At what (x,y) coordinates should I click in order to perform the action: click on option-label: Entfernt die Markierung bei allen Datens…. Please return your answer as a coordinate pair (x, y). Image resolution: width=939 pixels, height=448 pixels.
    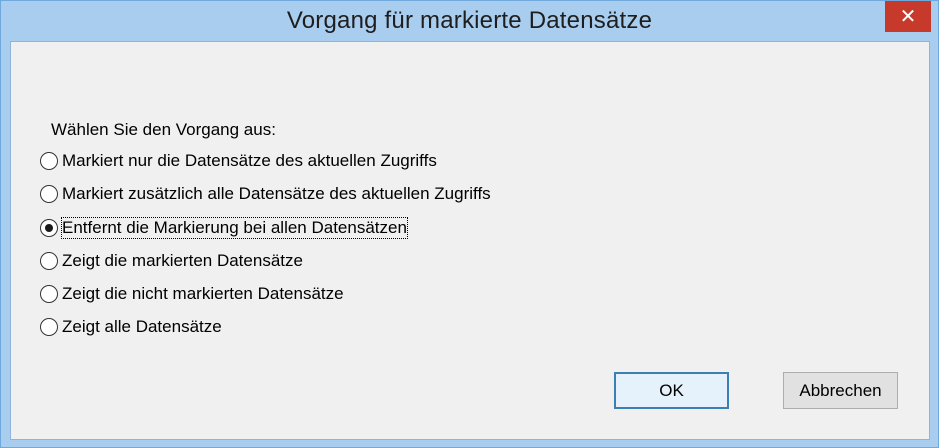
    Looking at the image, I should click on (234, 228).